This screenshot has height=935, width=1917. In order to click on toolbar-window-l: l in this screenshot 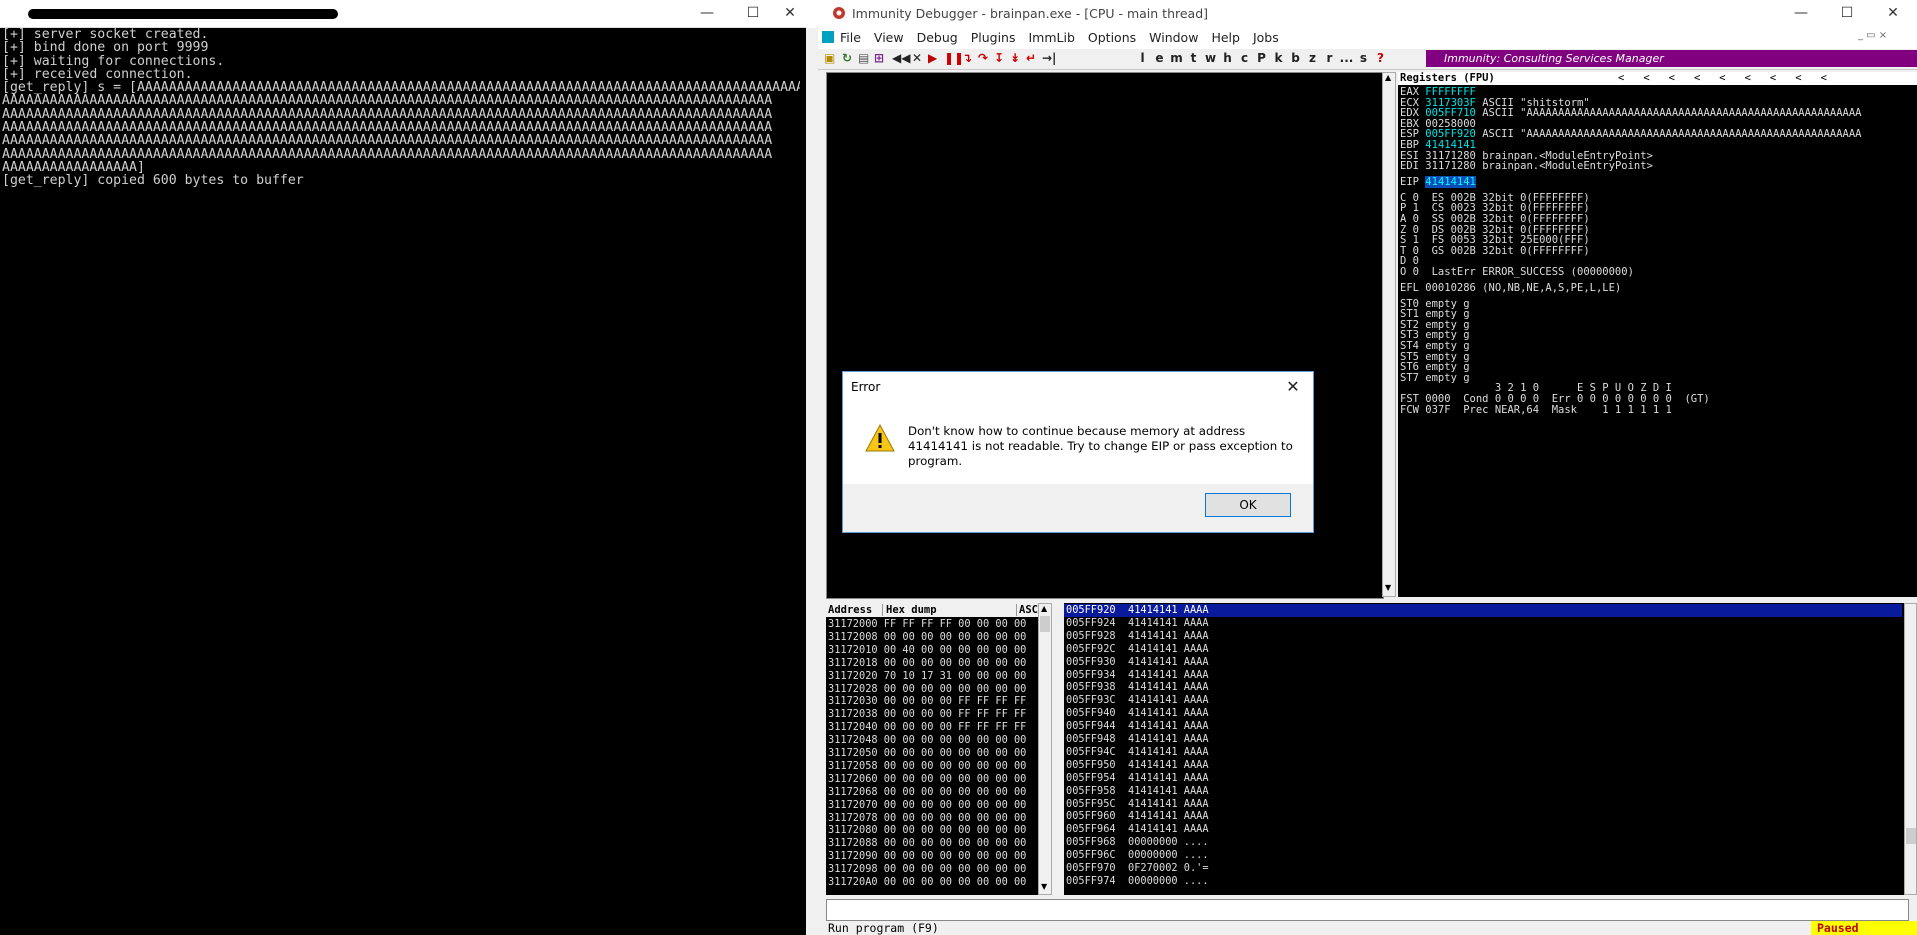, I will do `click(1142, 58)`.